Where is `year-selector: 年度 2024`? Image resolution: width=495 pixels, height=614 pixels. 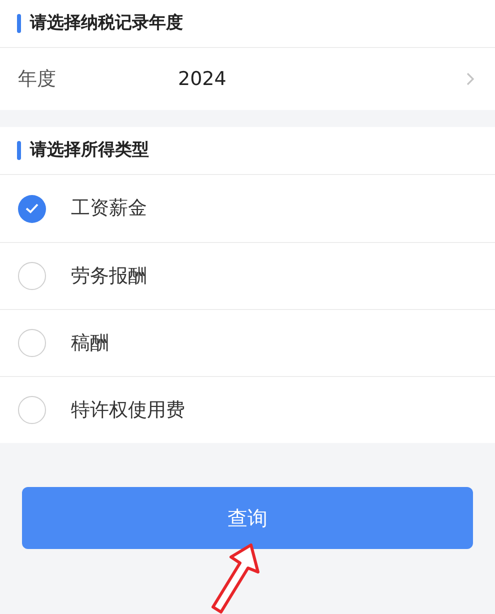 year-selector: 年度 2024 is located at coordinates (247, 79).